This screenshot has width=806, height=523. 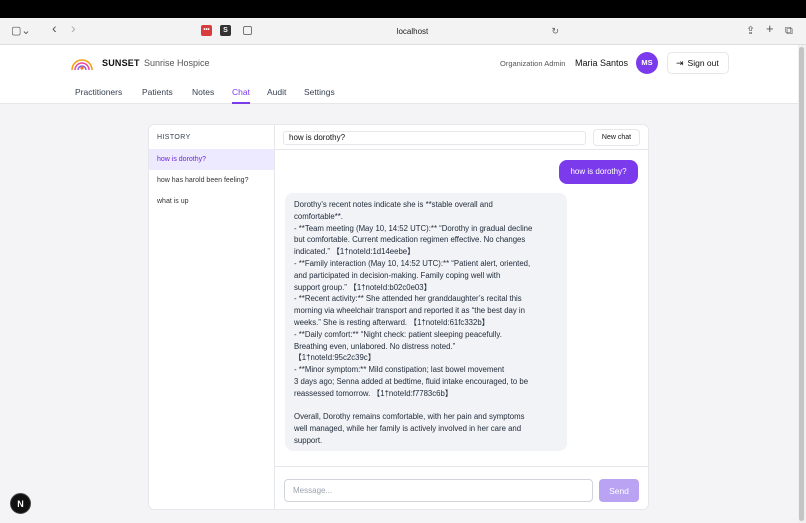 I want to click on tab-settings: Settings, so click(x=319, y=95).